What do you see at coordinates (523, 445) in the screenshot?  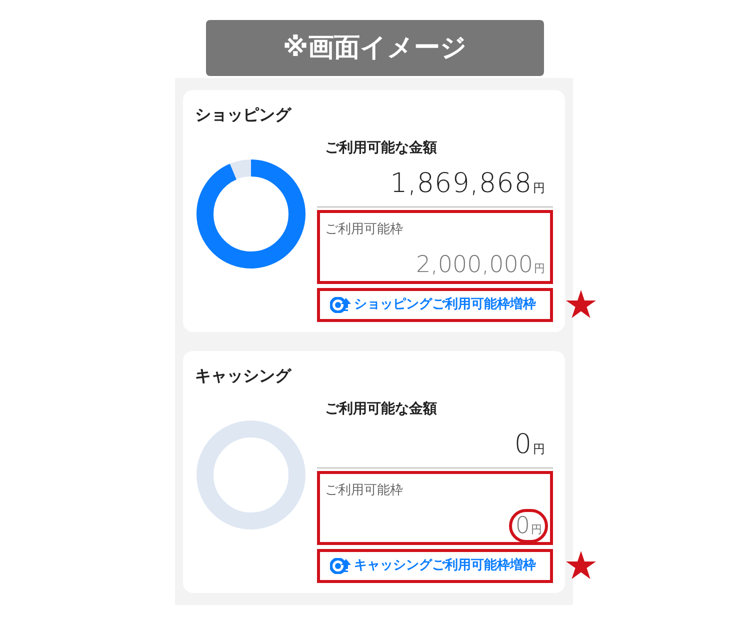 I see `amount: 0` at bounding box center [523, 445].